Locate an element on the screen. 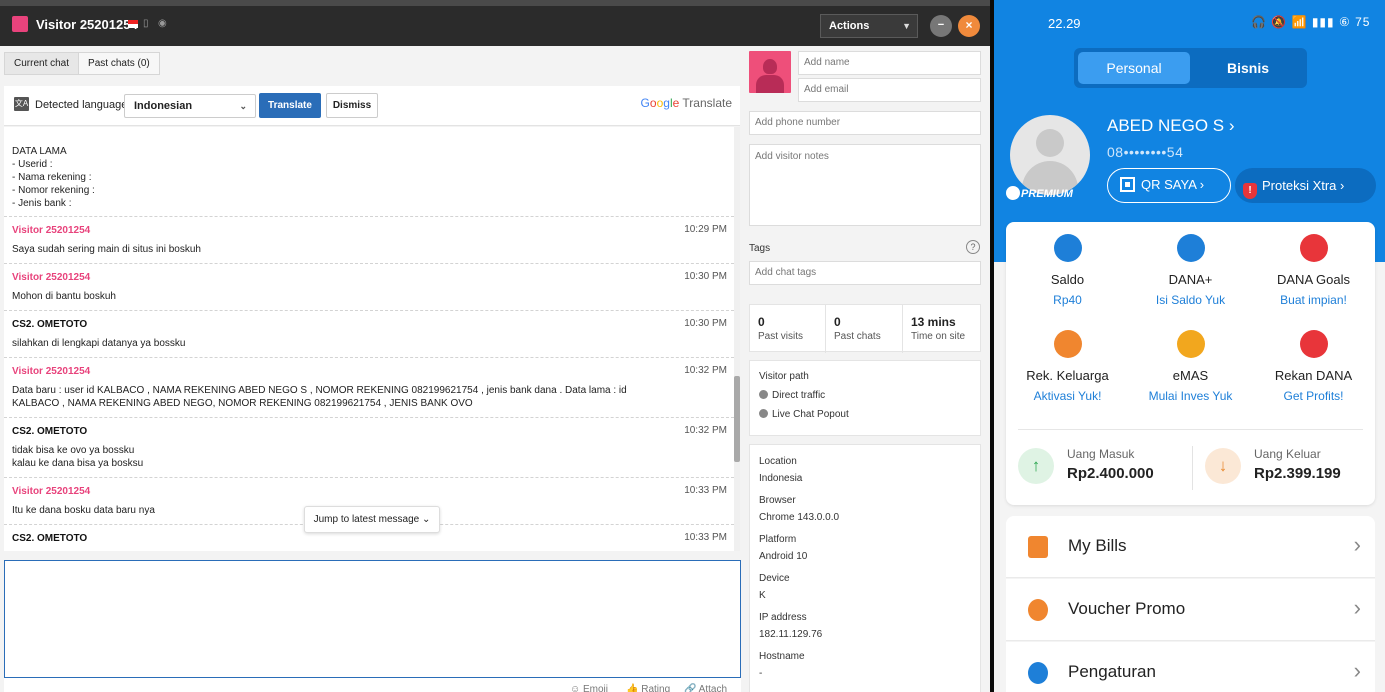  minimize-button: − is located at coordinates (941, 26).